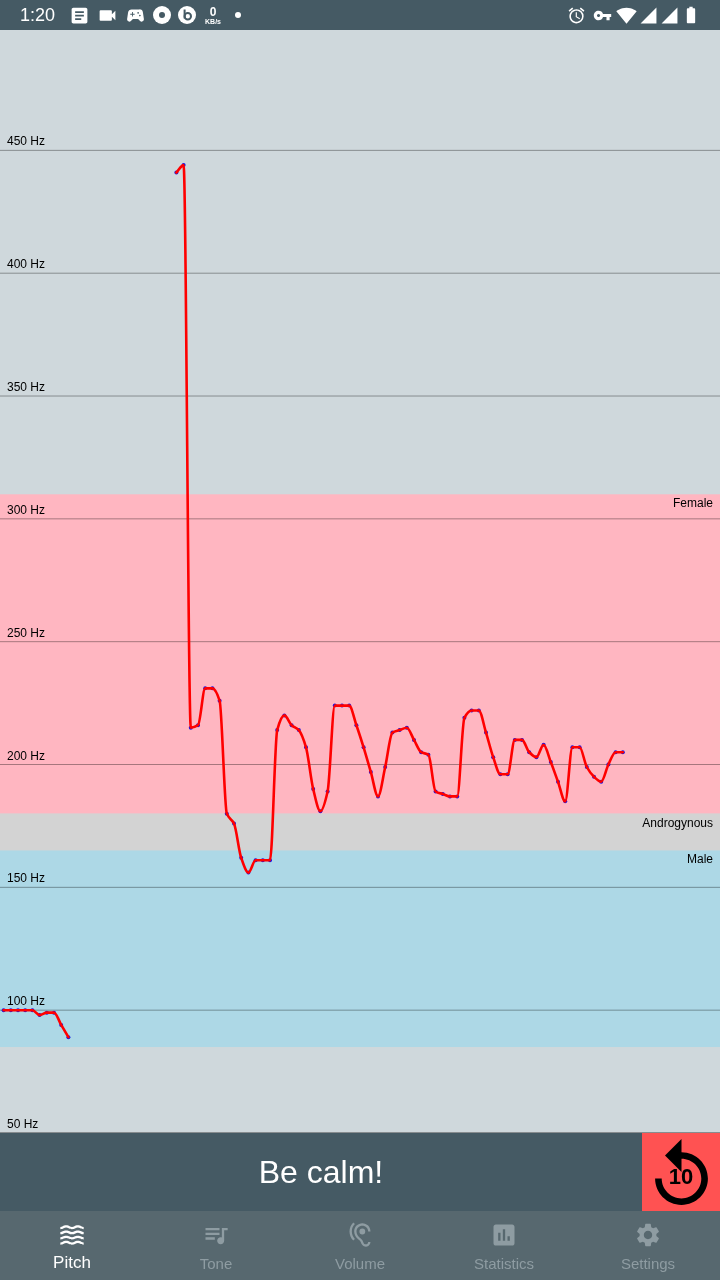 Image resolution: width=720 pixels, height=1280 pixels. I want to click on band-label: Androgynous, so click(677, 822).